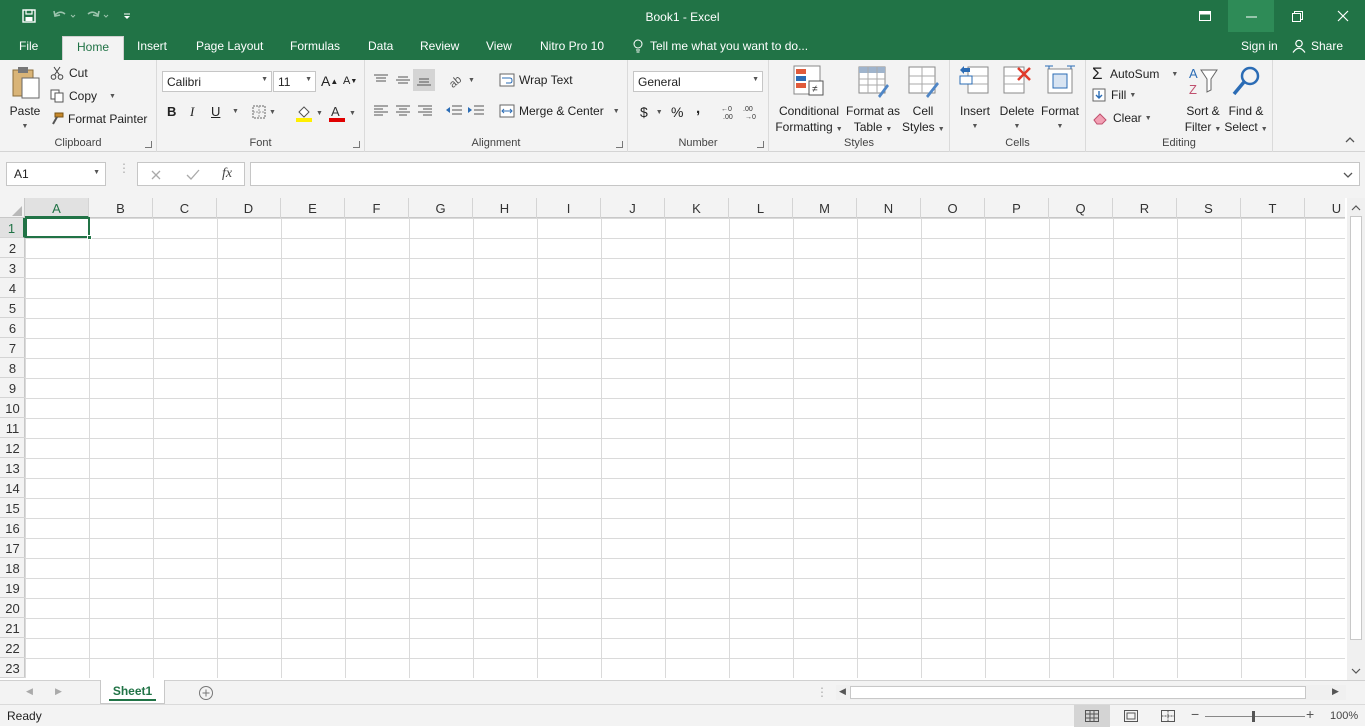  What do you see at coordinates (156, 175) in the screenshot?
I see `cancel-entry-icon` at bounding box center [156, 175].